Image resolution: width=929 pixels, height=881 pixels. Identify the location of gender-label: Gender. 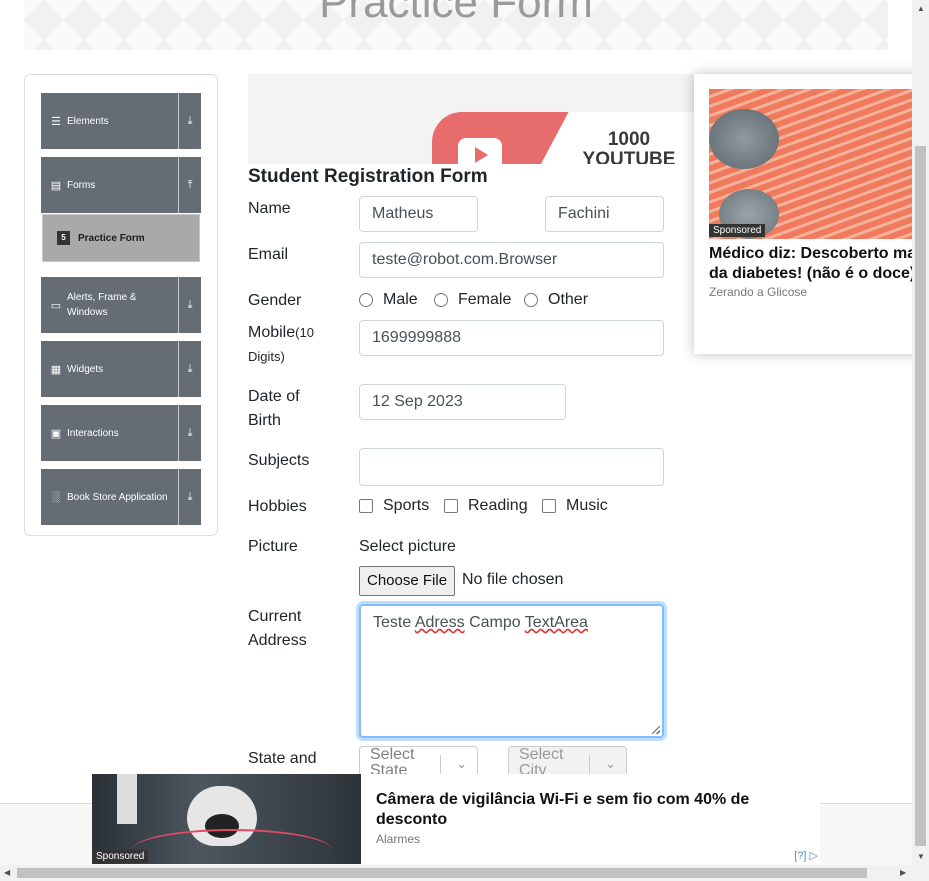
(275, 300).